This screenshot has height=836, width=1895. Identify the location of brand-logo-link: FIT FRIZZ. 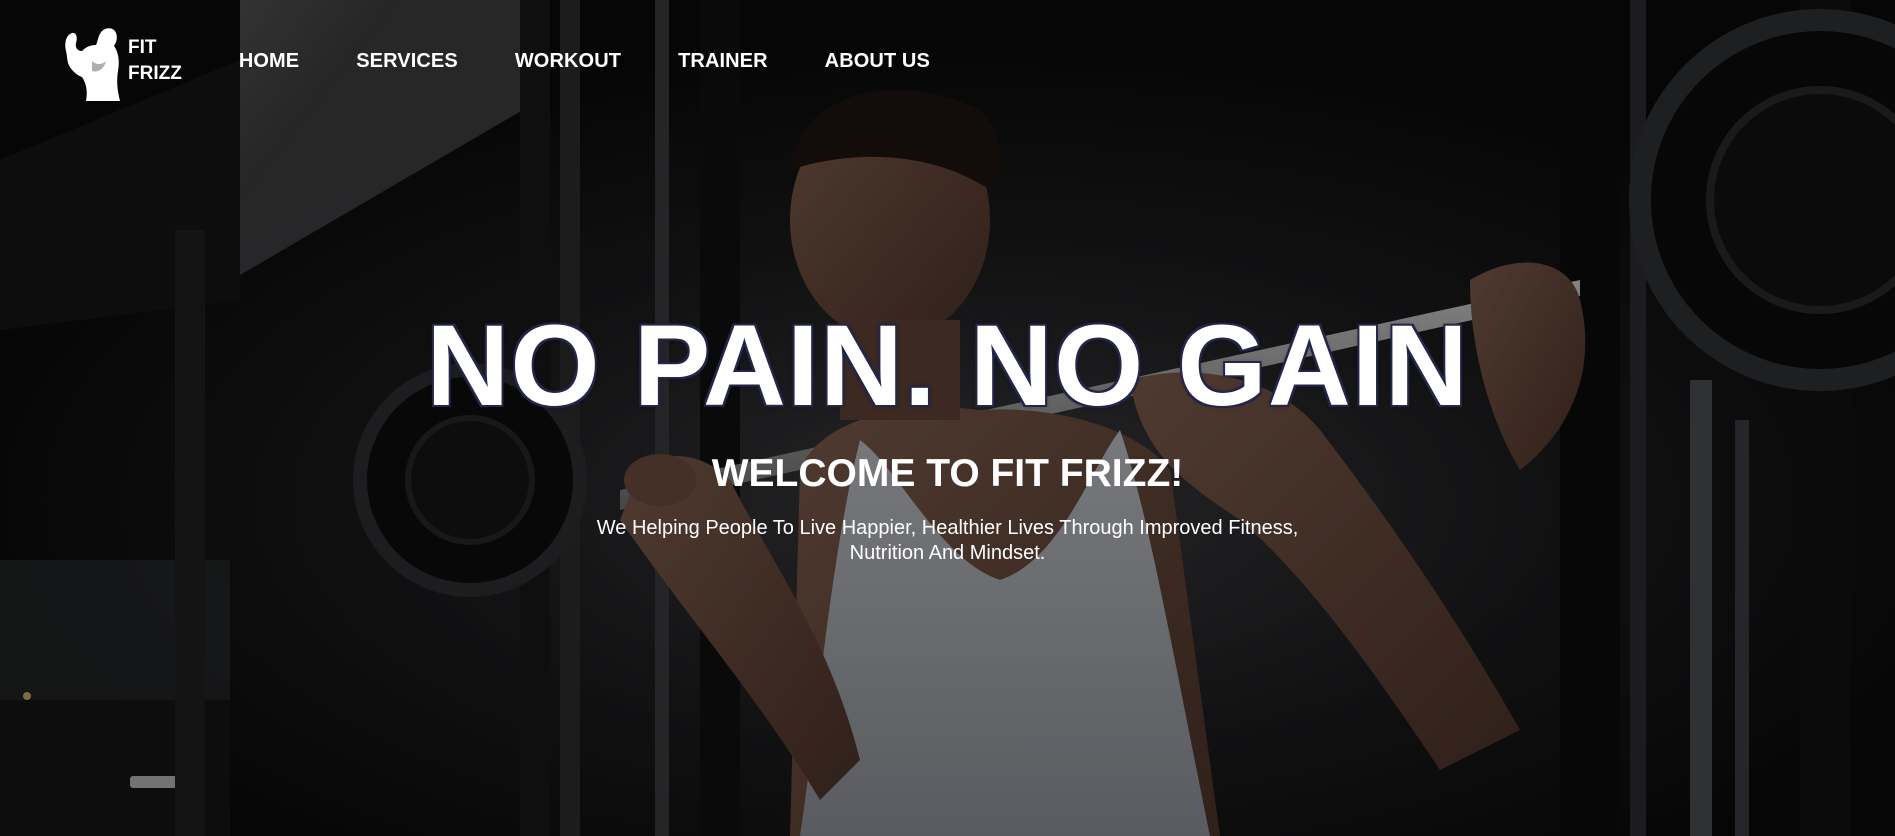
(120, 61).